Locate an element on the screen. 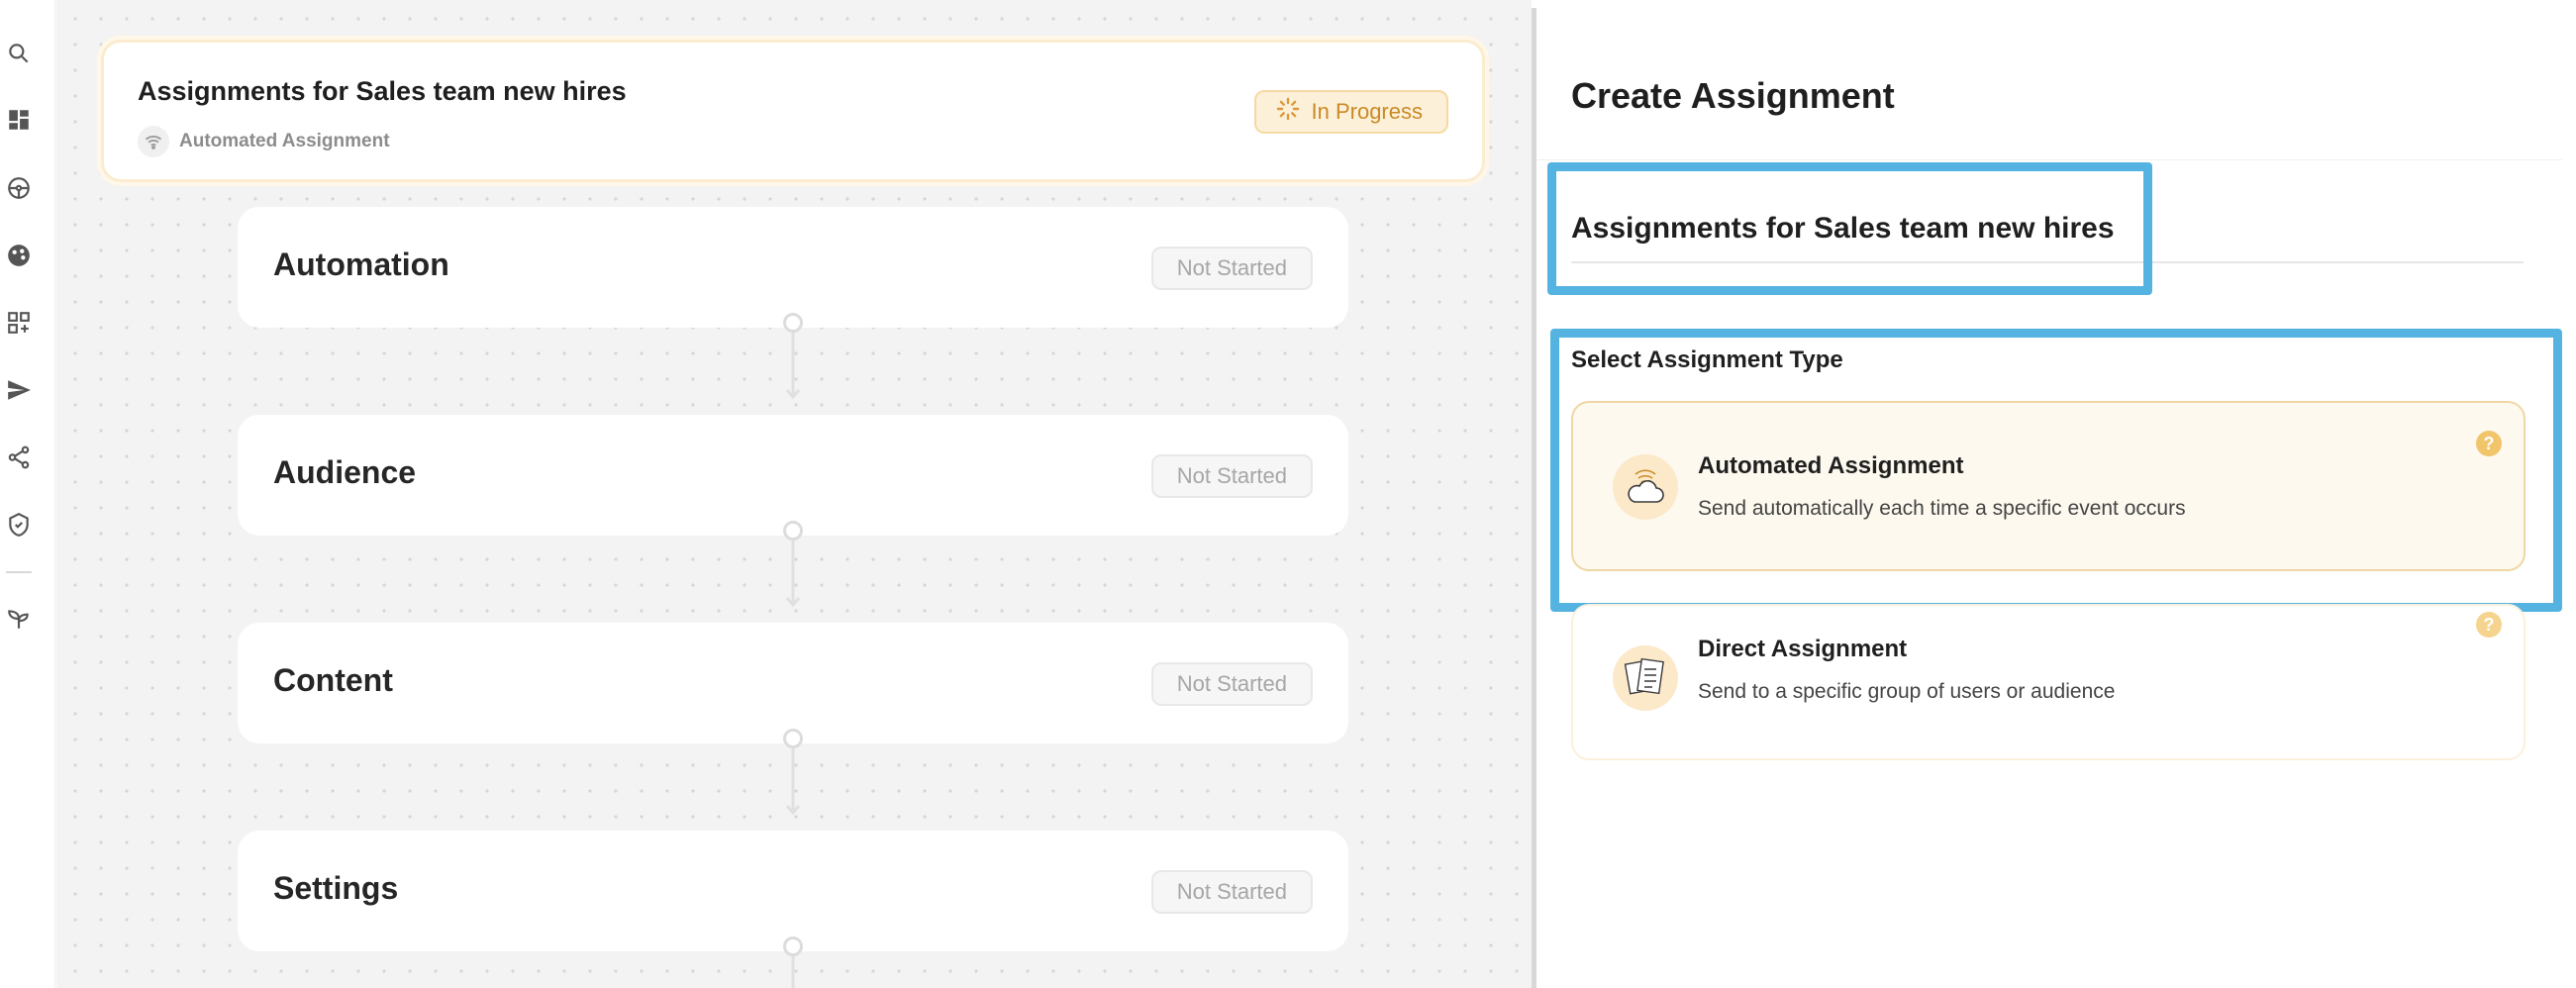 Image resolution: width=2576 pixels, height=988 pixels. steering-wheel-icon is located at coordinates (19, 188).